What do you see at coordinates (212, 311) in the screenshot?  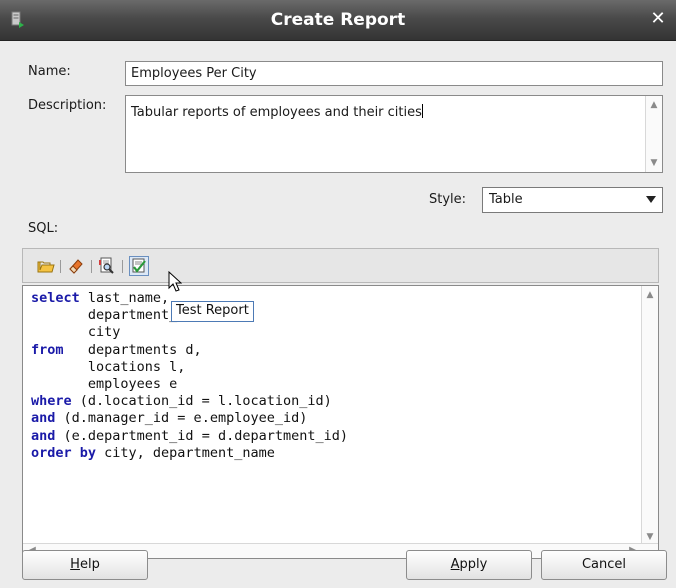 I see `tooltip: Test Report` at bounding box center [212, 311].